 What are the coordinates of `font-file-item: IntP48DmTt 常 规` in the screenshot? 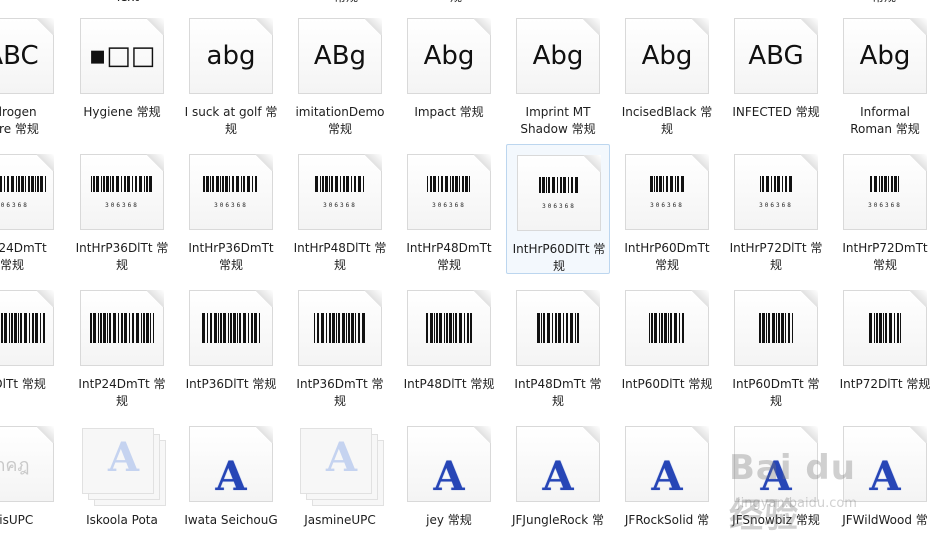 It's located at (558, 345).